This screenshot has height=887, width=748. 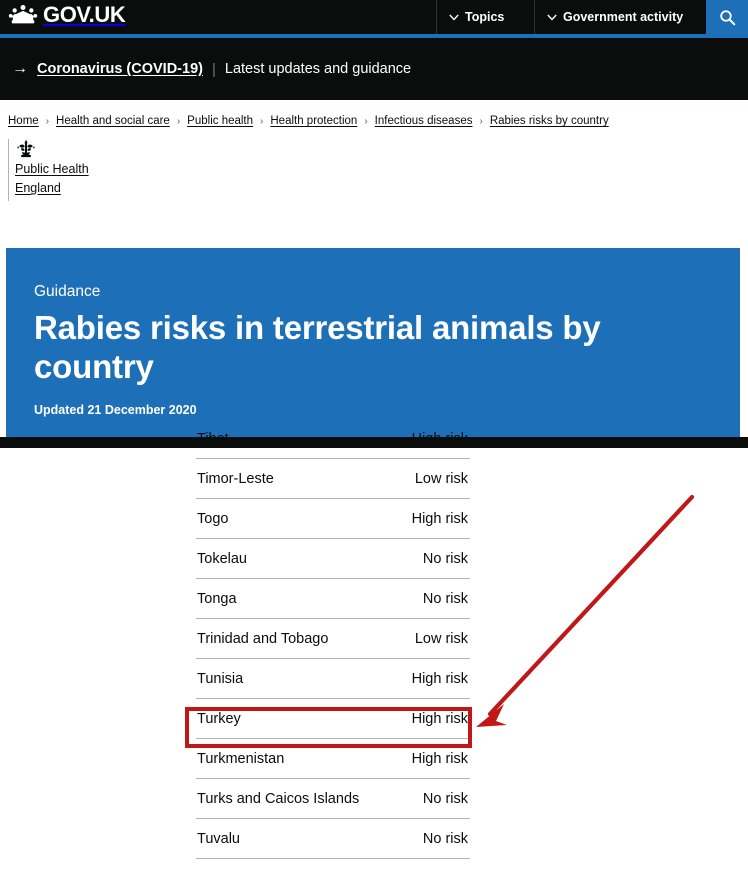 I want to click on table-row: Tonga No risk, so click(x=333, y=599).